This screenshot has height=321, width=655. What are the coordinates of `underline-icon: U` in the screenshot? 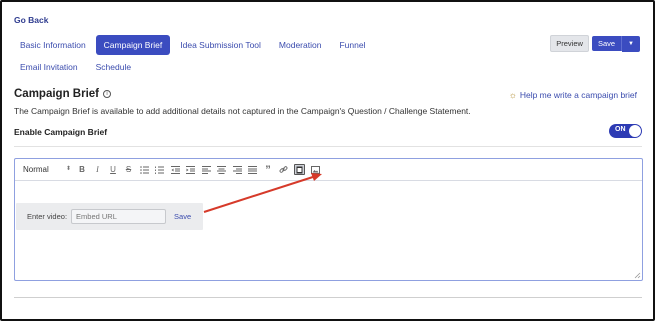 It's located at (113, 170).